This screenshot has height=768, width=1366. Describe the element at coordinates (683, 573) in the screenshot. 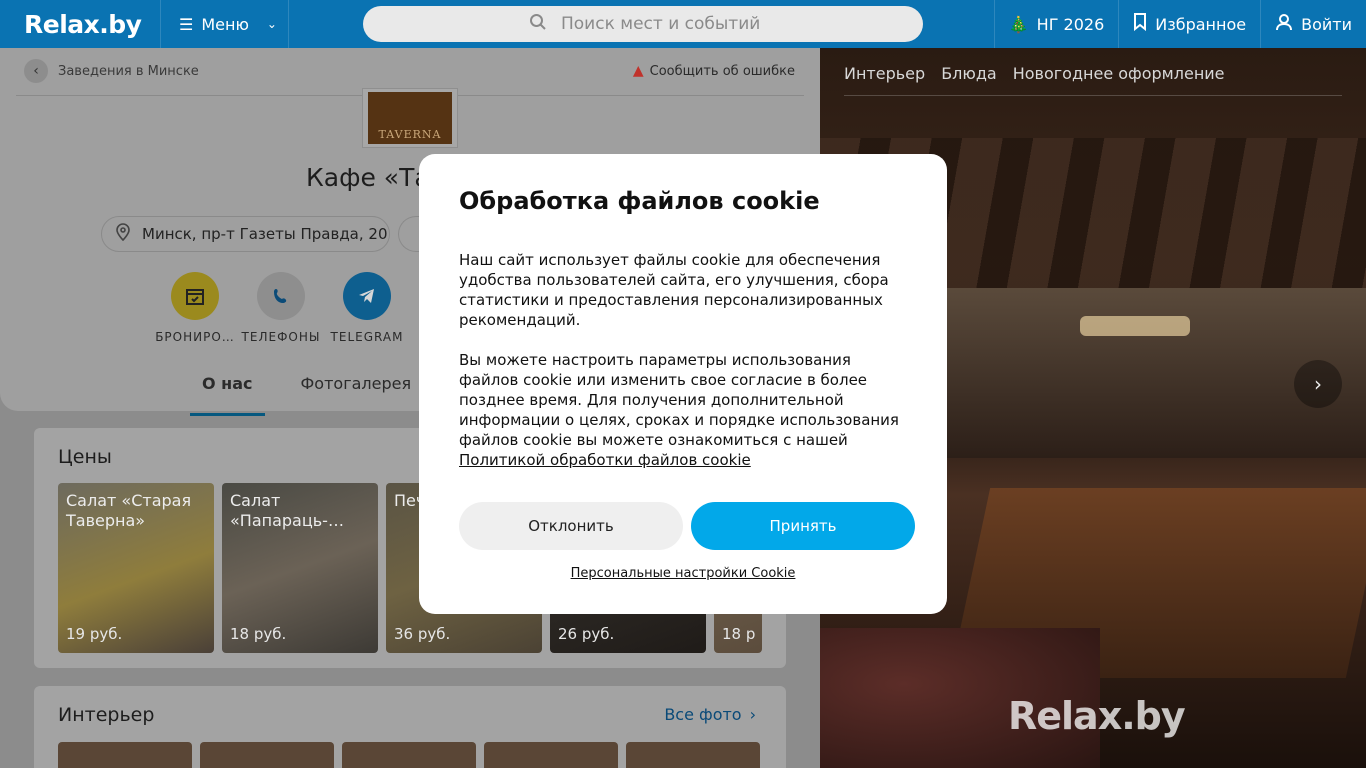

I see `cookie-settings-link: Персональные настройки Cookie` at that location.